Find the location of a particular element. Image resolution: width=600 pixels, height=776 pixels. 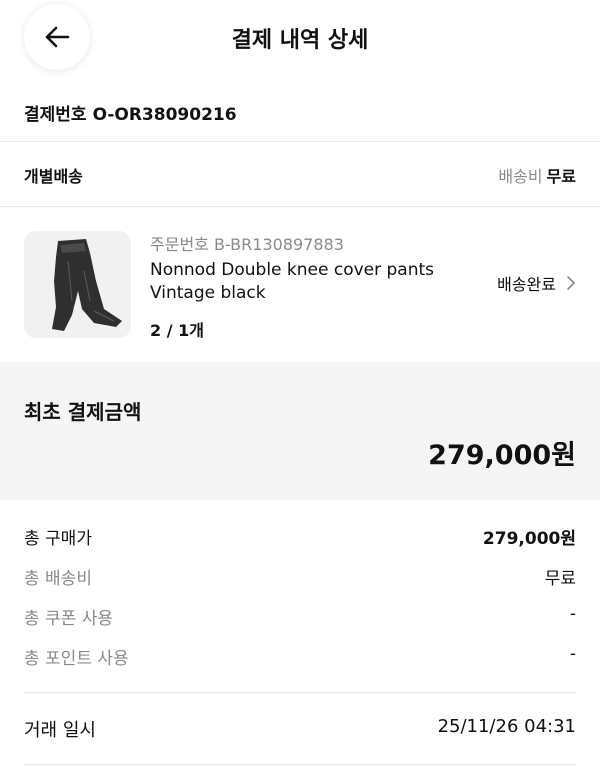

chevron-right-icon is located at coordinates (571, 283).